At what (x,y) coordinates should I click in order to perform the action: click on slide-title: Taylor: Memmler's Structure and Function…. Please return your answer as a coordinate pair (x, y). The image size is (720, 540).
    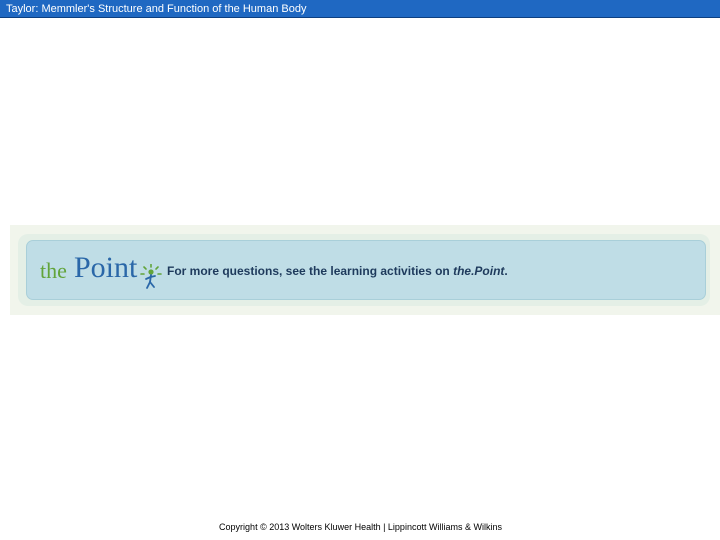
    Looking at the image, I should click on (156, 9).